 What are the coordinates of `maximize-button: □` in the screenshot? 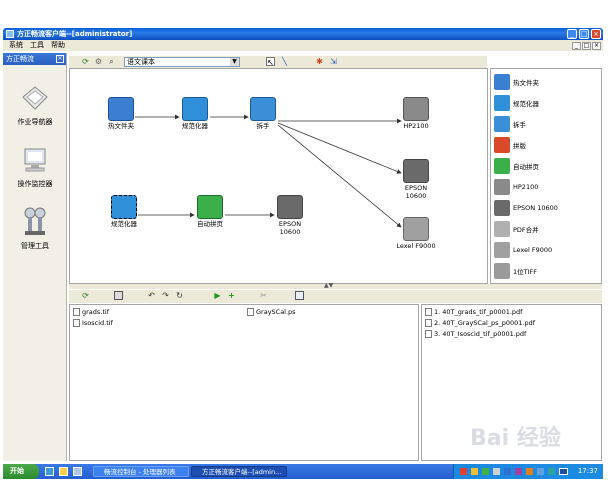 It's located at (584, 34).